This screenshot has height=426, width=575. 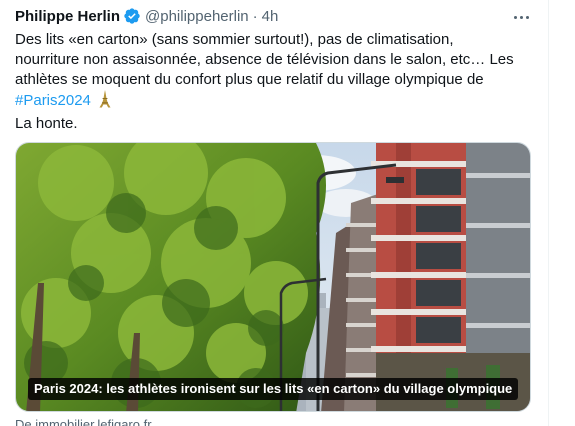 What do you see at coordinates (83, 421) in the screenshot?
I see `link-card-source: De immobilier.lefigaro.fr` at bounding box center [83, 421].